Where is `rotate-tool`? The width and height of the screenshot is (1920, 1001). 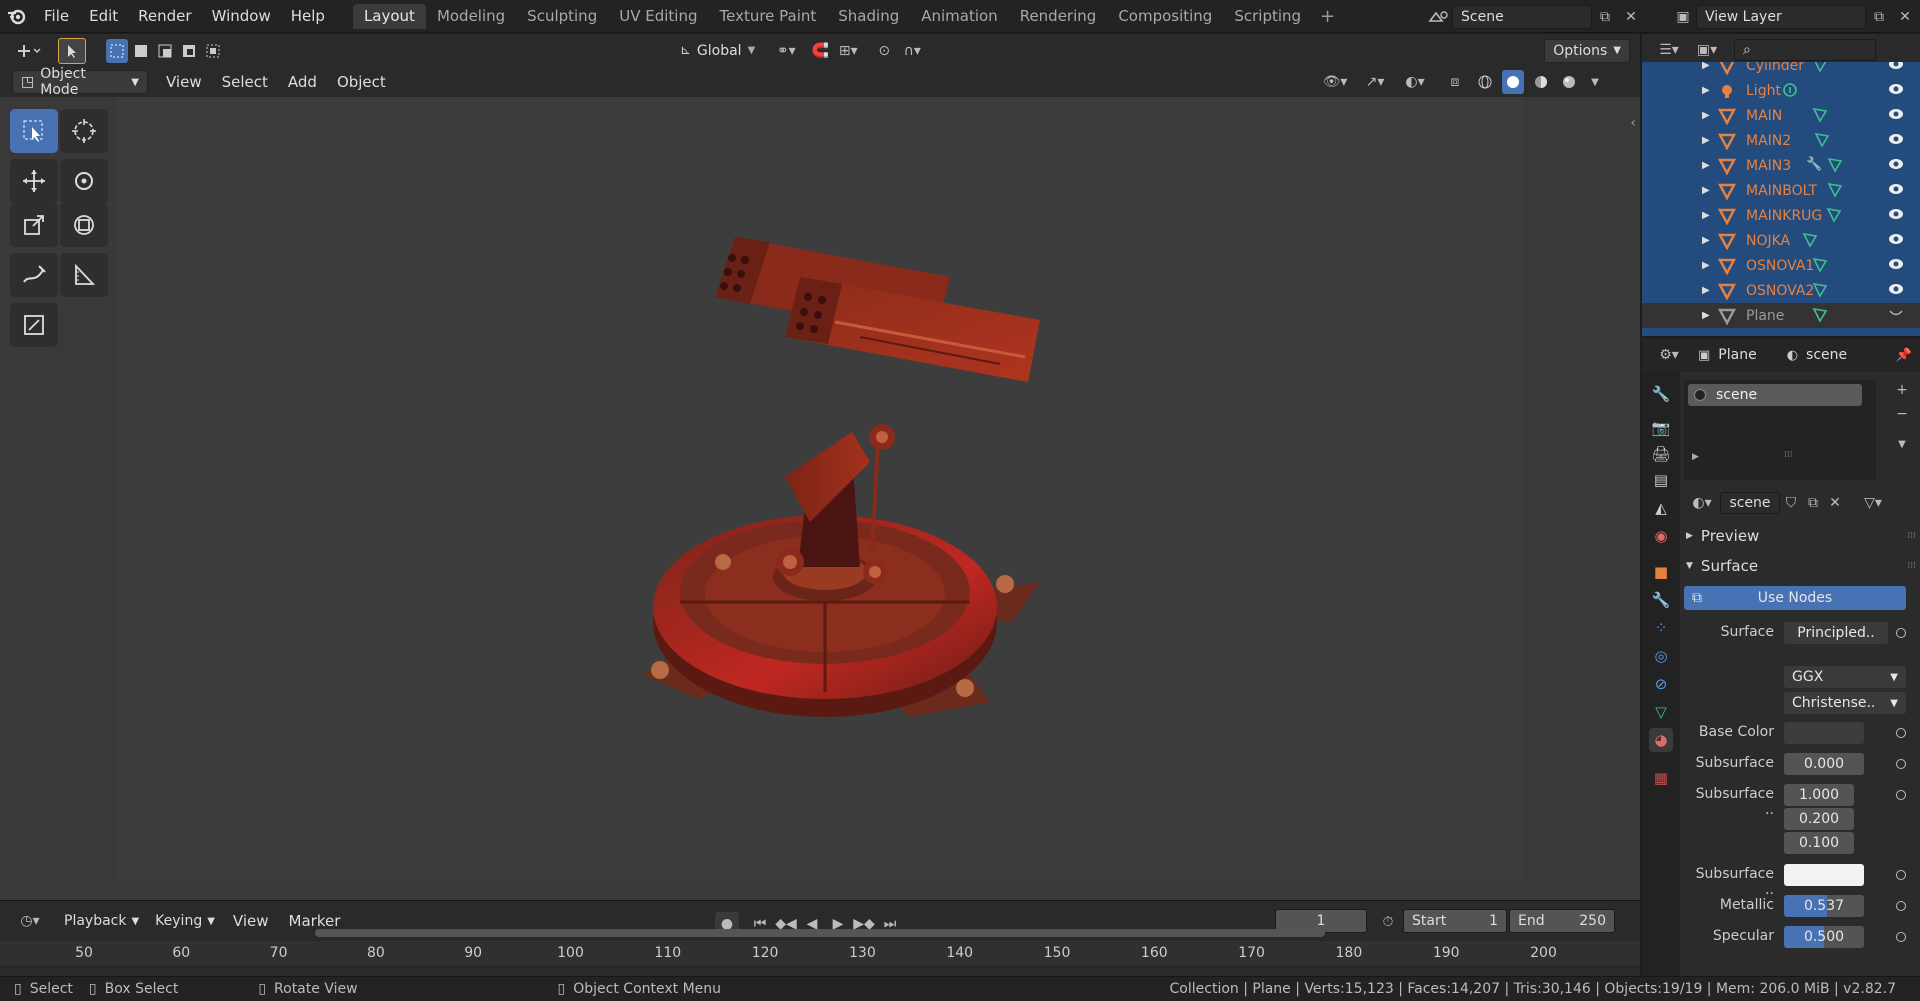 rotate-tool is located at coordinates (84, 181).